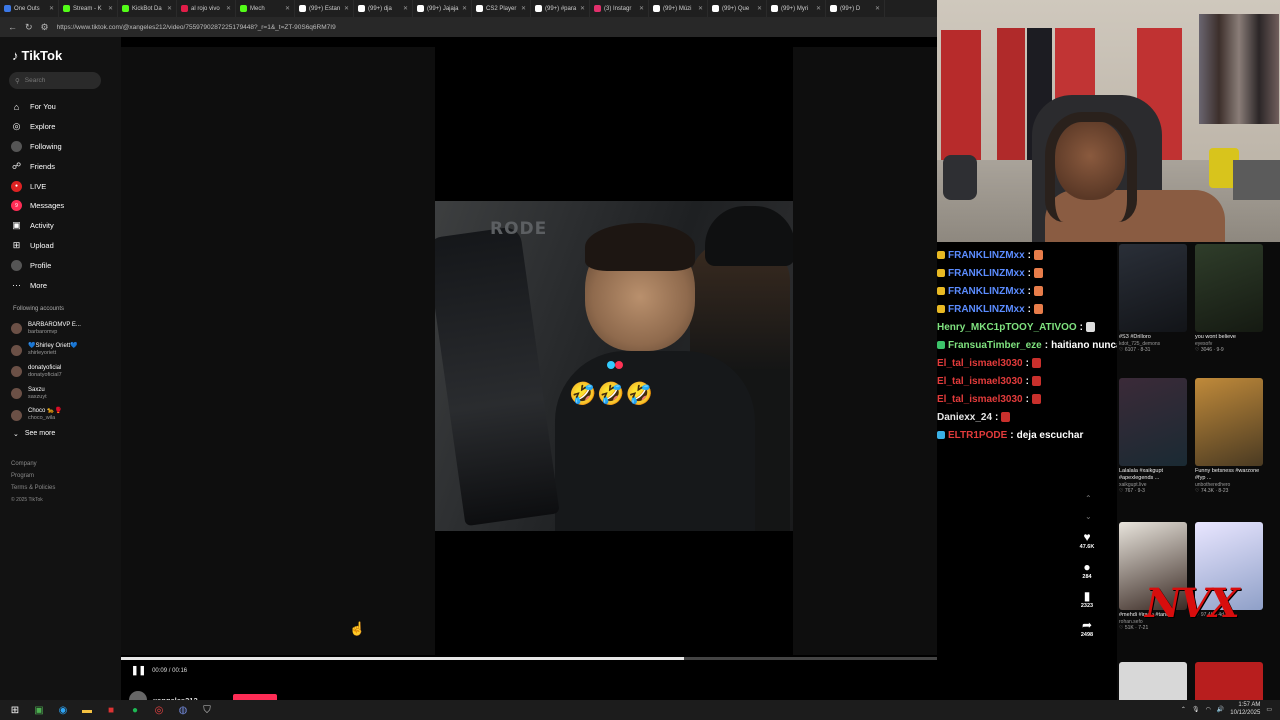 This screenshot has width=1280, height=720. I want to click on footer-link-program: Program, so click(33, 476).